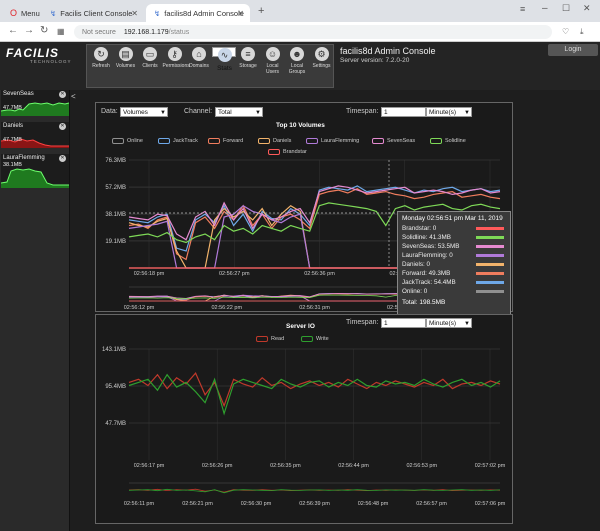 The height and width of the screenshot is (531, 600). I want to click on clients-icon: ▭, so click(150, 54).